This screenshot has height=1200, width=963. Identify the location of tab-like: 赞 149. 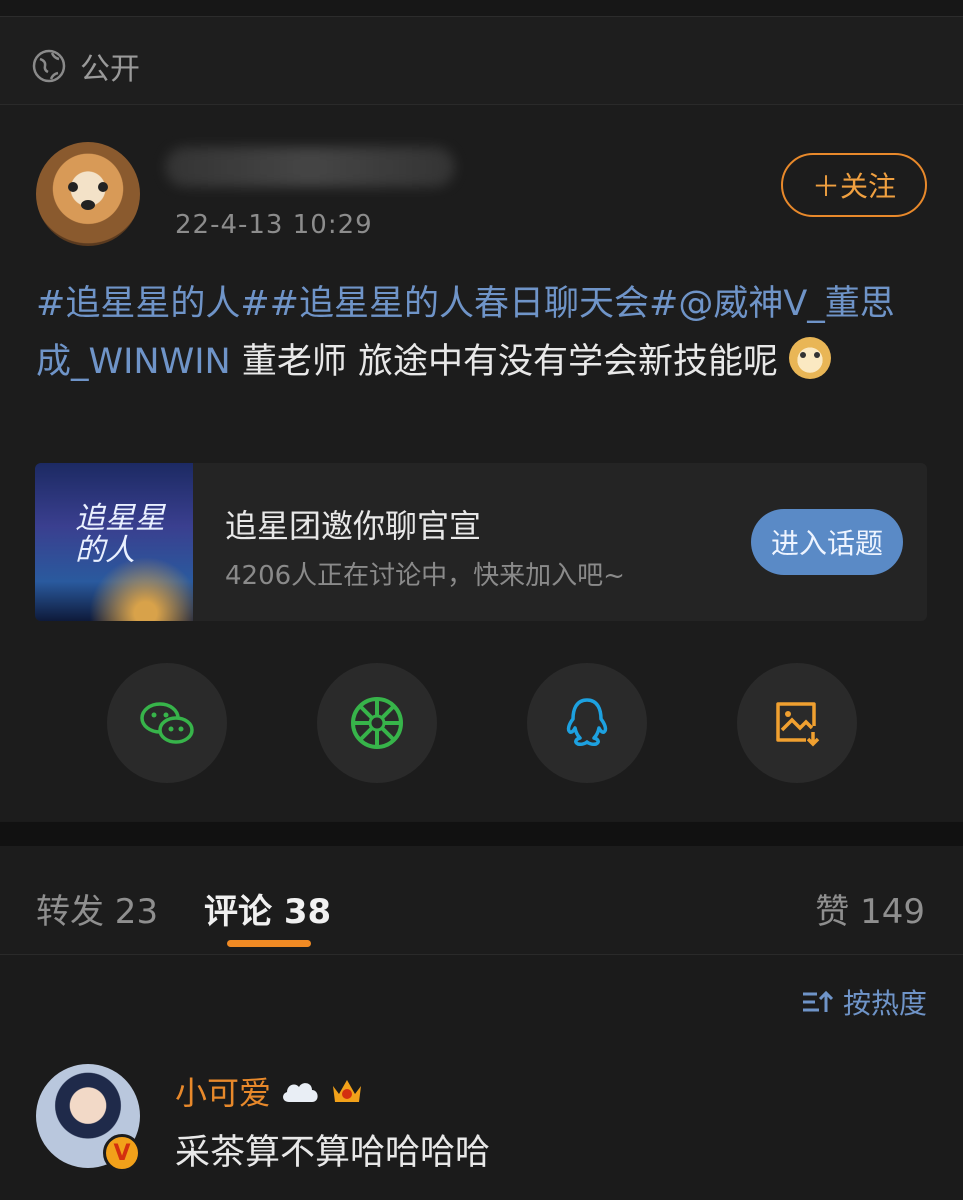
(870, 908).